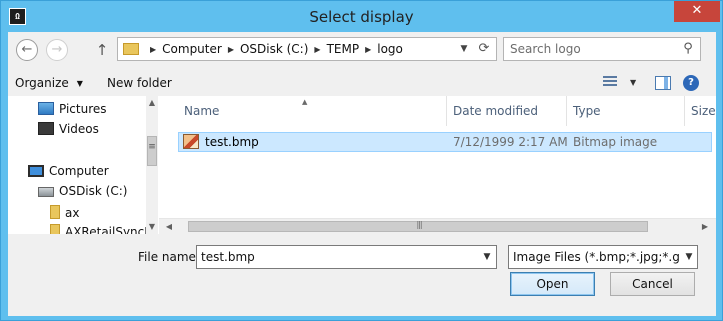  I want to click on sort-ascending-icon: ▲, so click(305, 102).